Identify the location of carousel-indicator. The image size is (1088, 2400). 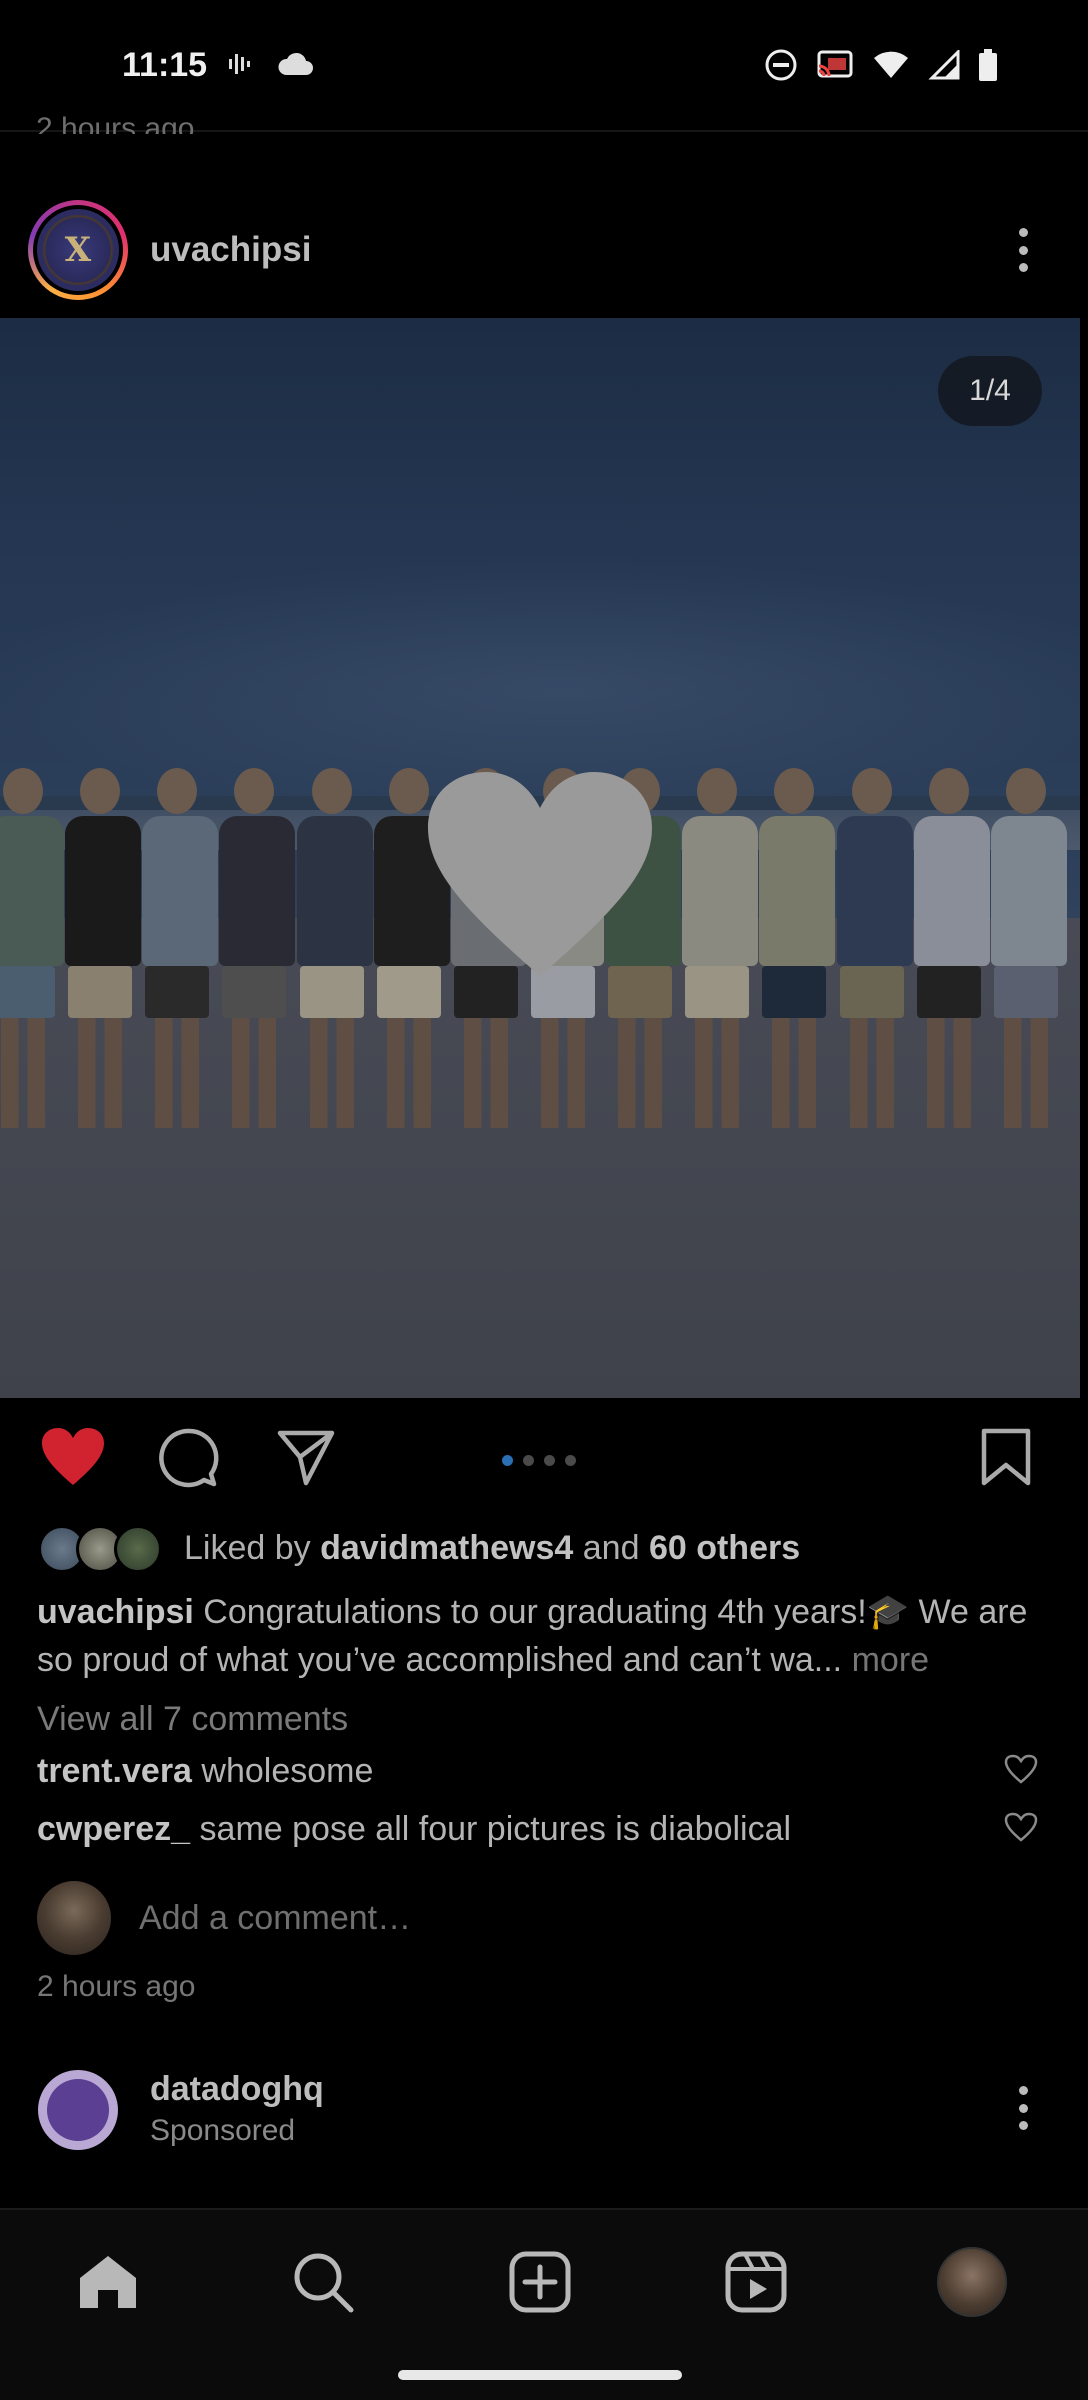
(539, 1460).